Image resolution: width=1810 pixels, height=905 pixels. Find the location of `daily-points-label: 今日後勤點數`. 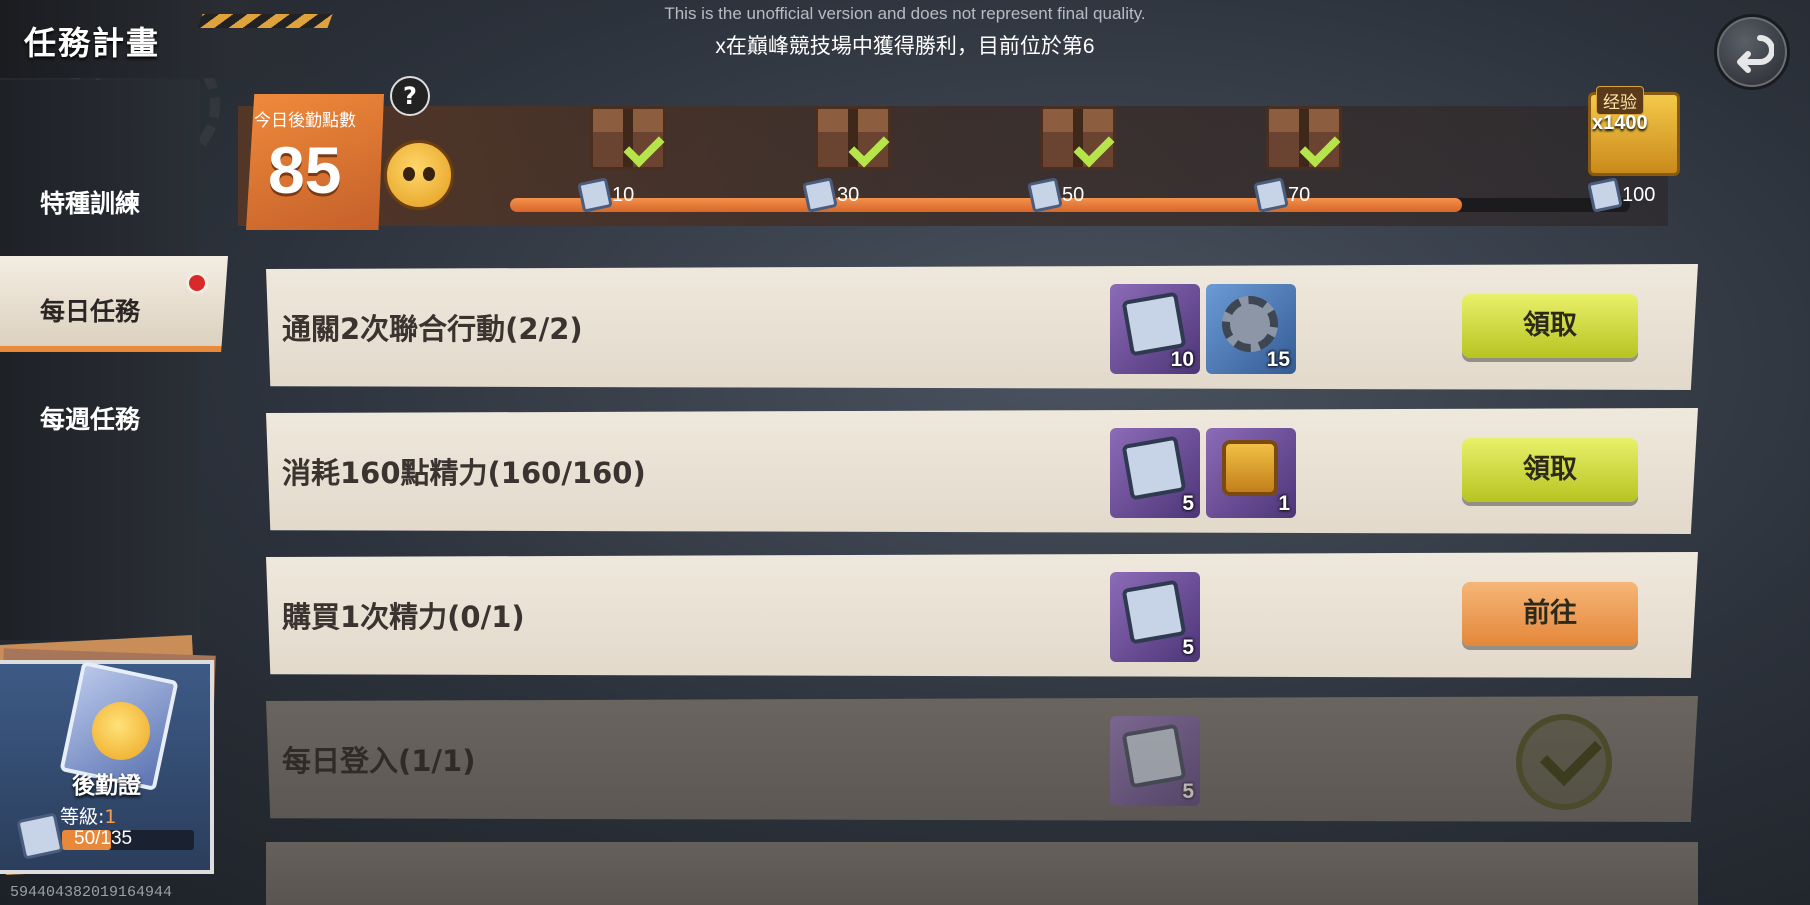

daily-points-label: 今日後勤點數 is located at coordinates (305, 121).